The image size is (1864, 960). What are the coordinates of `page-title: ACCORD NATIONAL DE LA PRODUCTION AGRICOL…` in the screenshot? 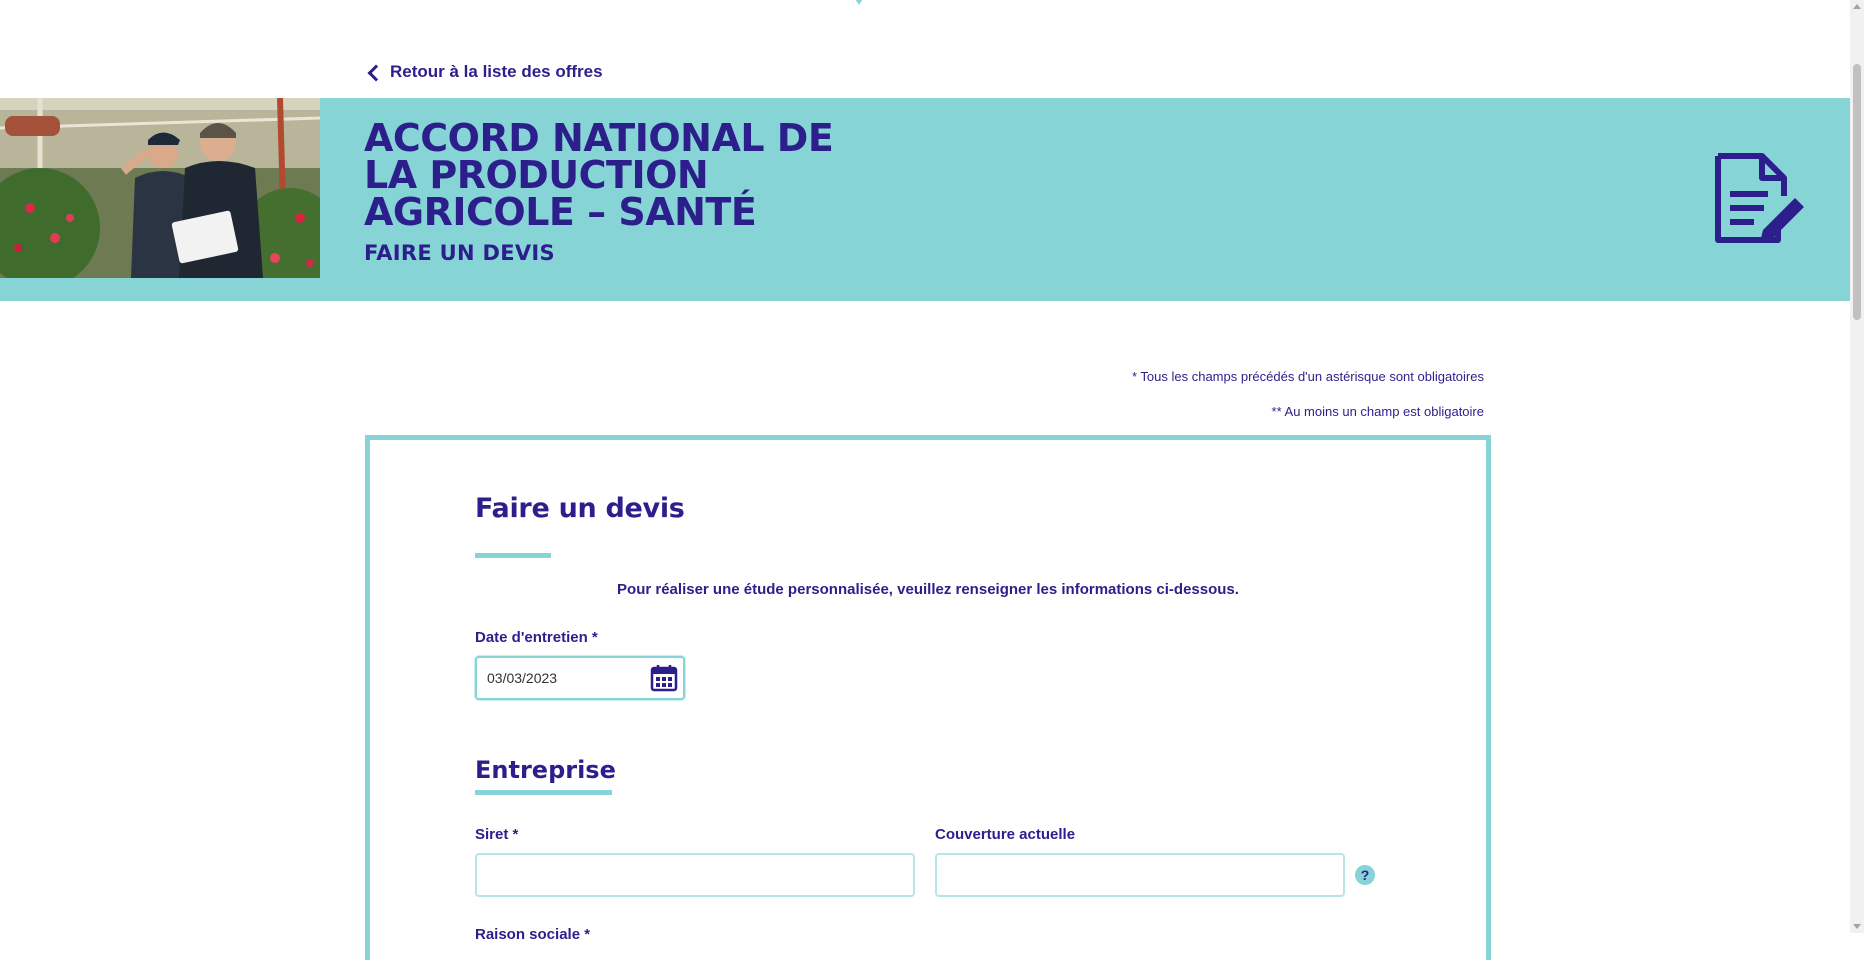 It's located at (599, 175).